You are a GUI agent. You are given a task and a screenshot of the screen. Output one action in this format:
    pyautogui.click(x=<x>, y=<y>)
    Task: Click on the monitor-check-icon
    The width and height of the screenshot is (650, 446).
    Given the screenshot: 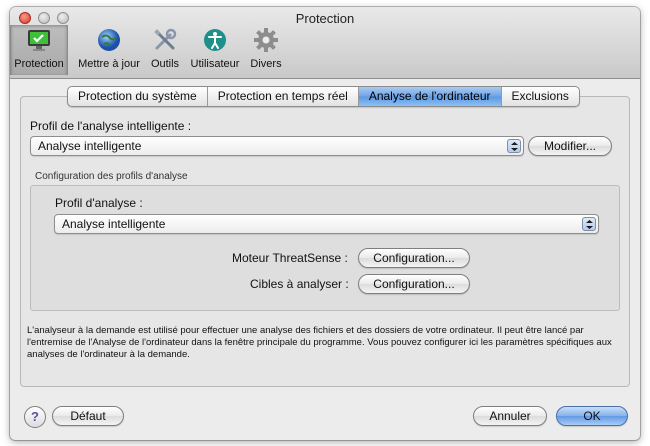 What is the action you would take?
    pyautogui.click(x=39, y=40)
    